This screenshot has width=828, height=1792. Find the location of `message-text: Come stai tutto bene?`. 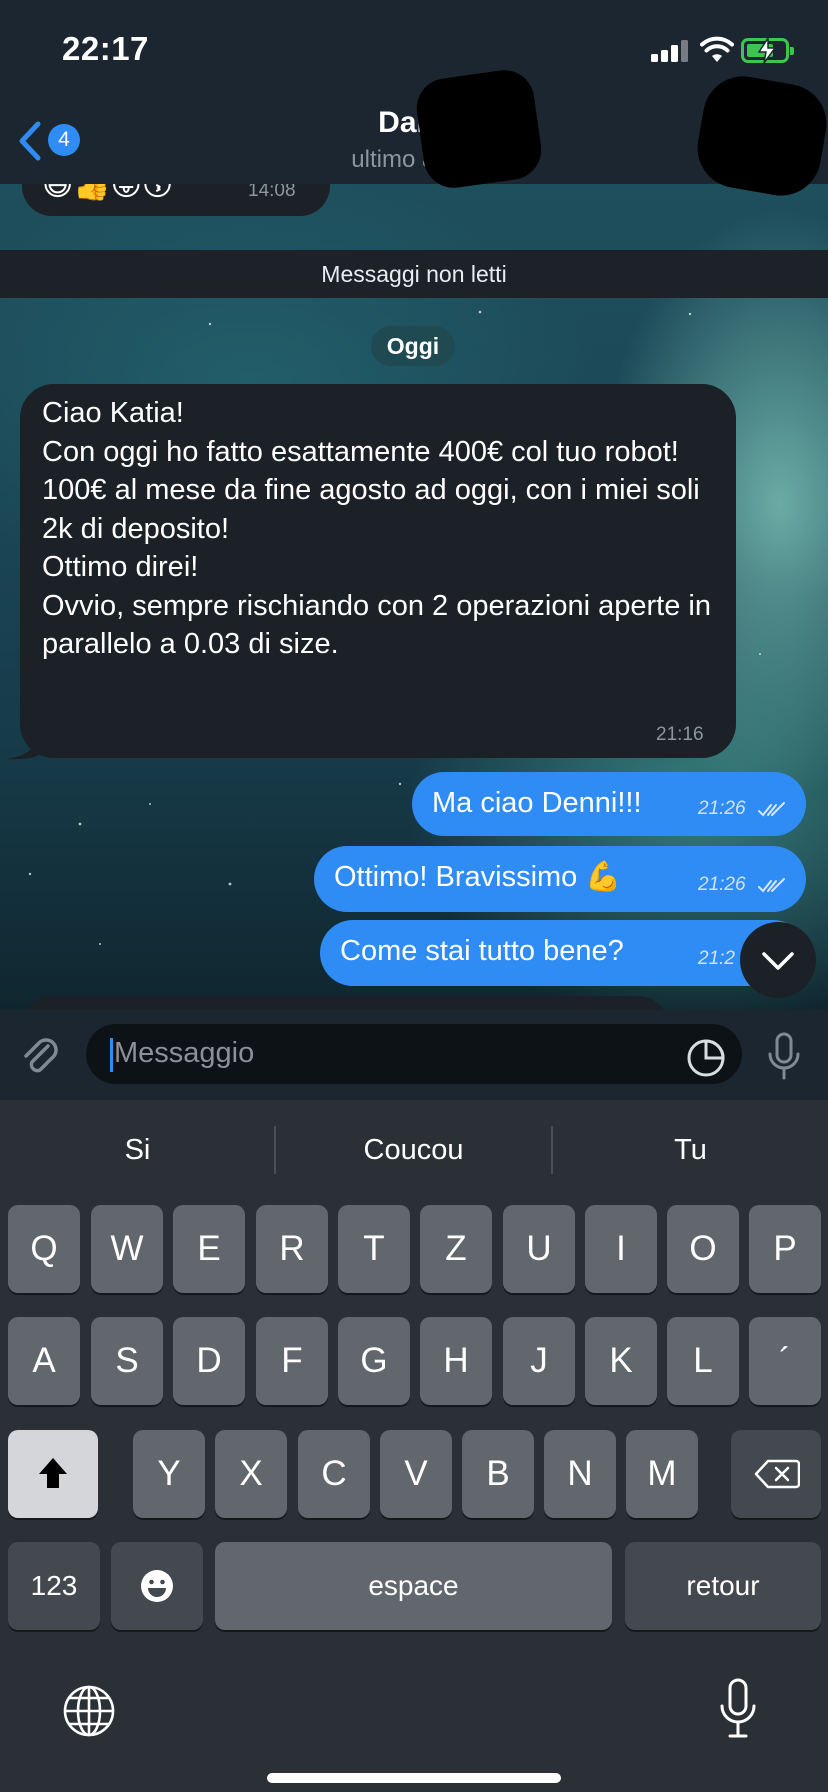

message-text: Come stai tutto bene? is located at coordinates (482, 951).